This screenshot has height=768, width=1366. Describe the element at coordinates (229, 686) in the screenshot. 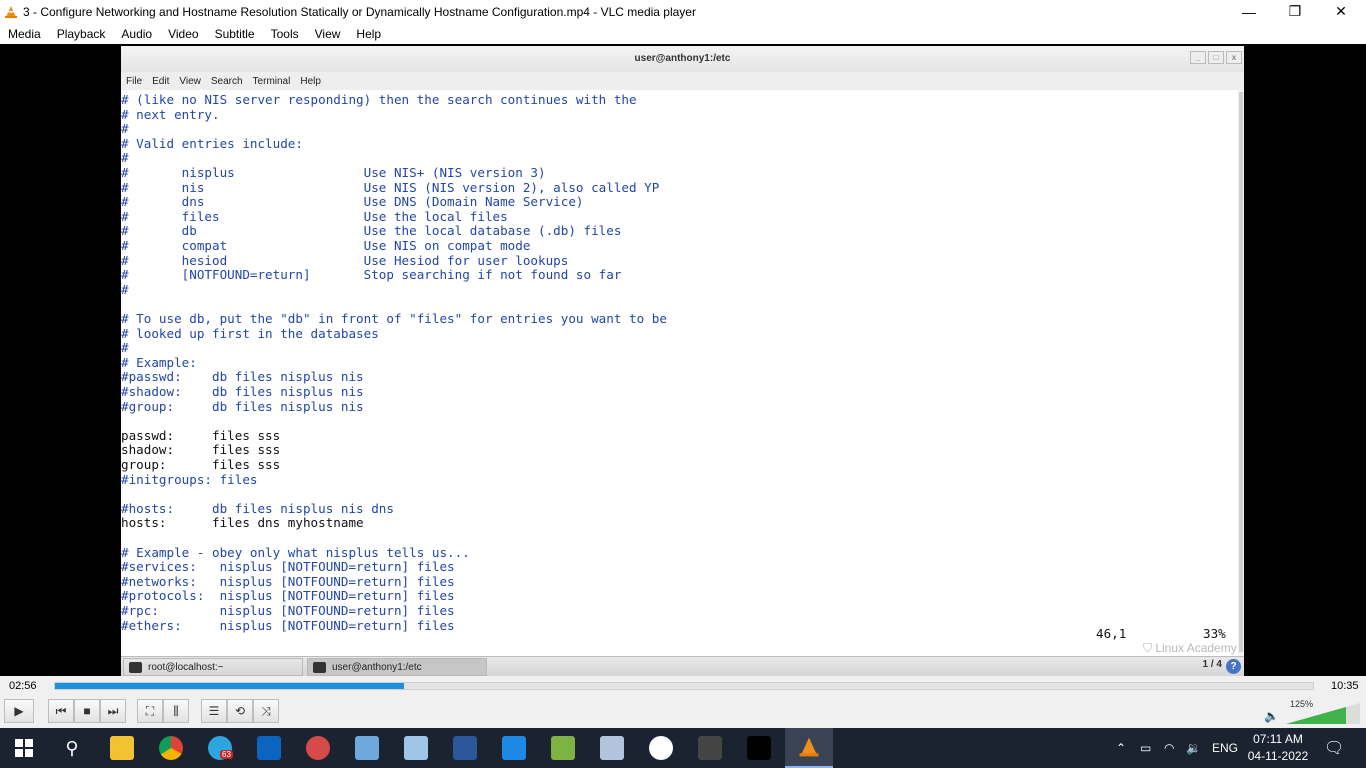

I see `seek-progress` at that location.